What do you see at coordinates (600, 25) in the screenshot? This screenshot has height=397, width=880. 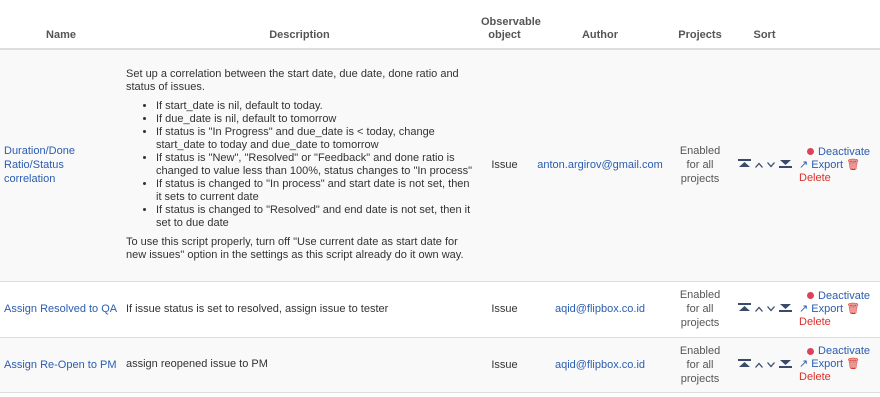 I see `header-author: Author` at bounding box center [600, 25].